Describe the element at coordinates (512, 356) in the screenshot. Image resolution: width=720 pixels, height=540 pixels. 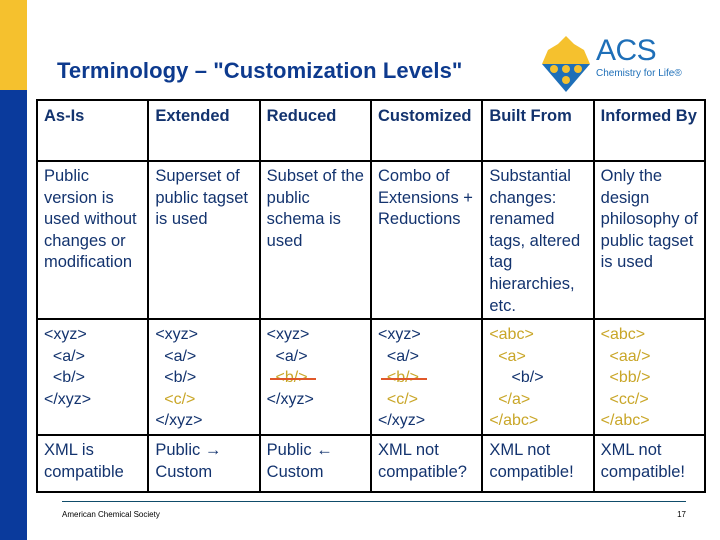
I see `changed-tag: <a>` at that location.